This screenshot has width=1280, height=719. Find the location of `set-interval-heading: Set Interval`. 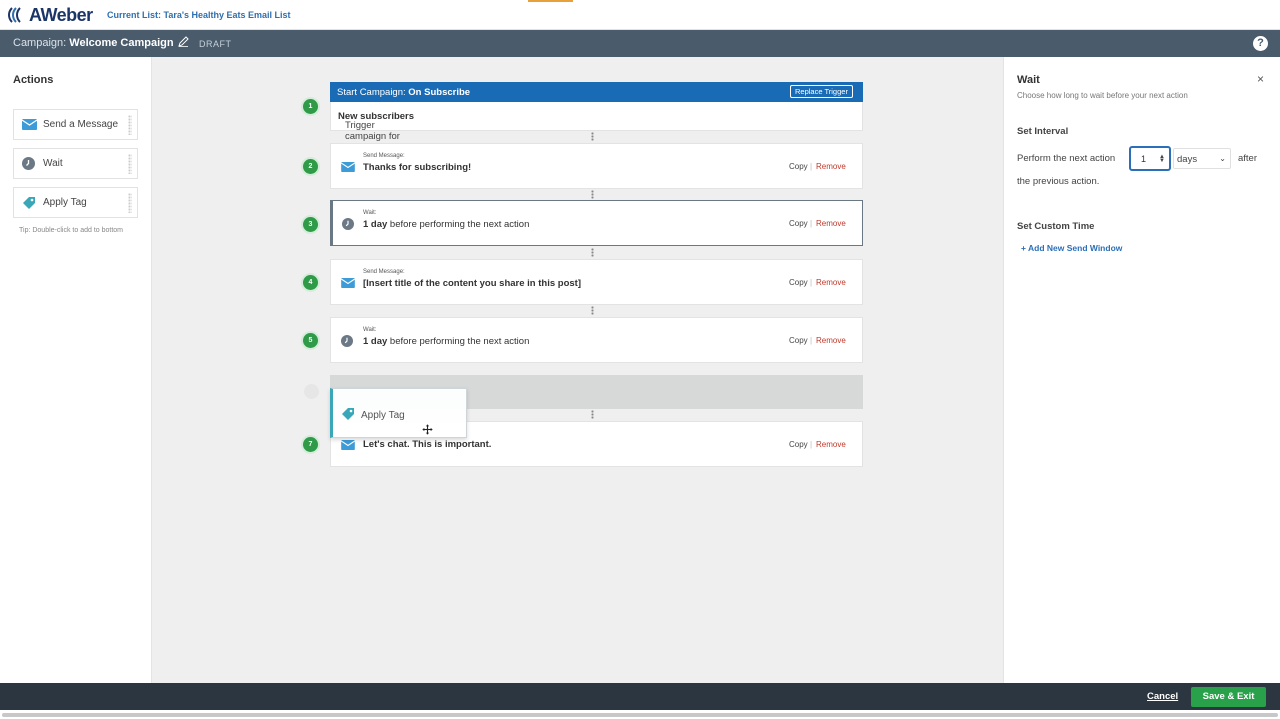

set-interval-heading: Set Interval is located at coordinates (1043, 131).